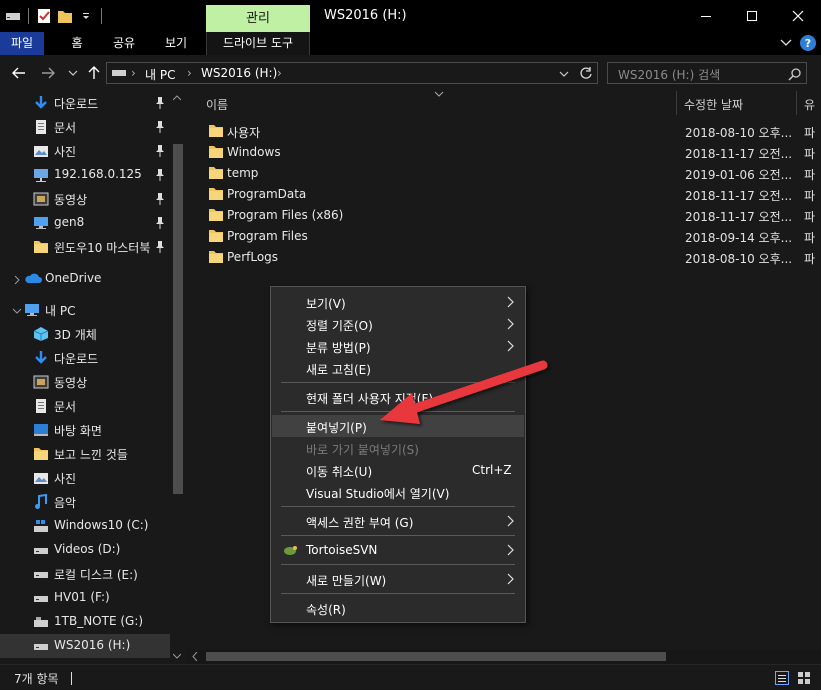 The height and width of the screenshot is (690, 821). I want to click on this-pc-item-12: 1TB_NOTE (G:), so click(85, 622).